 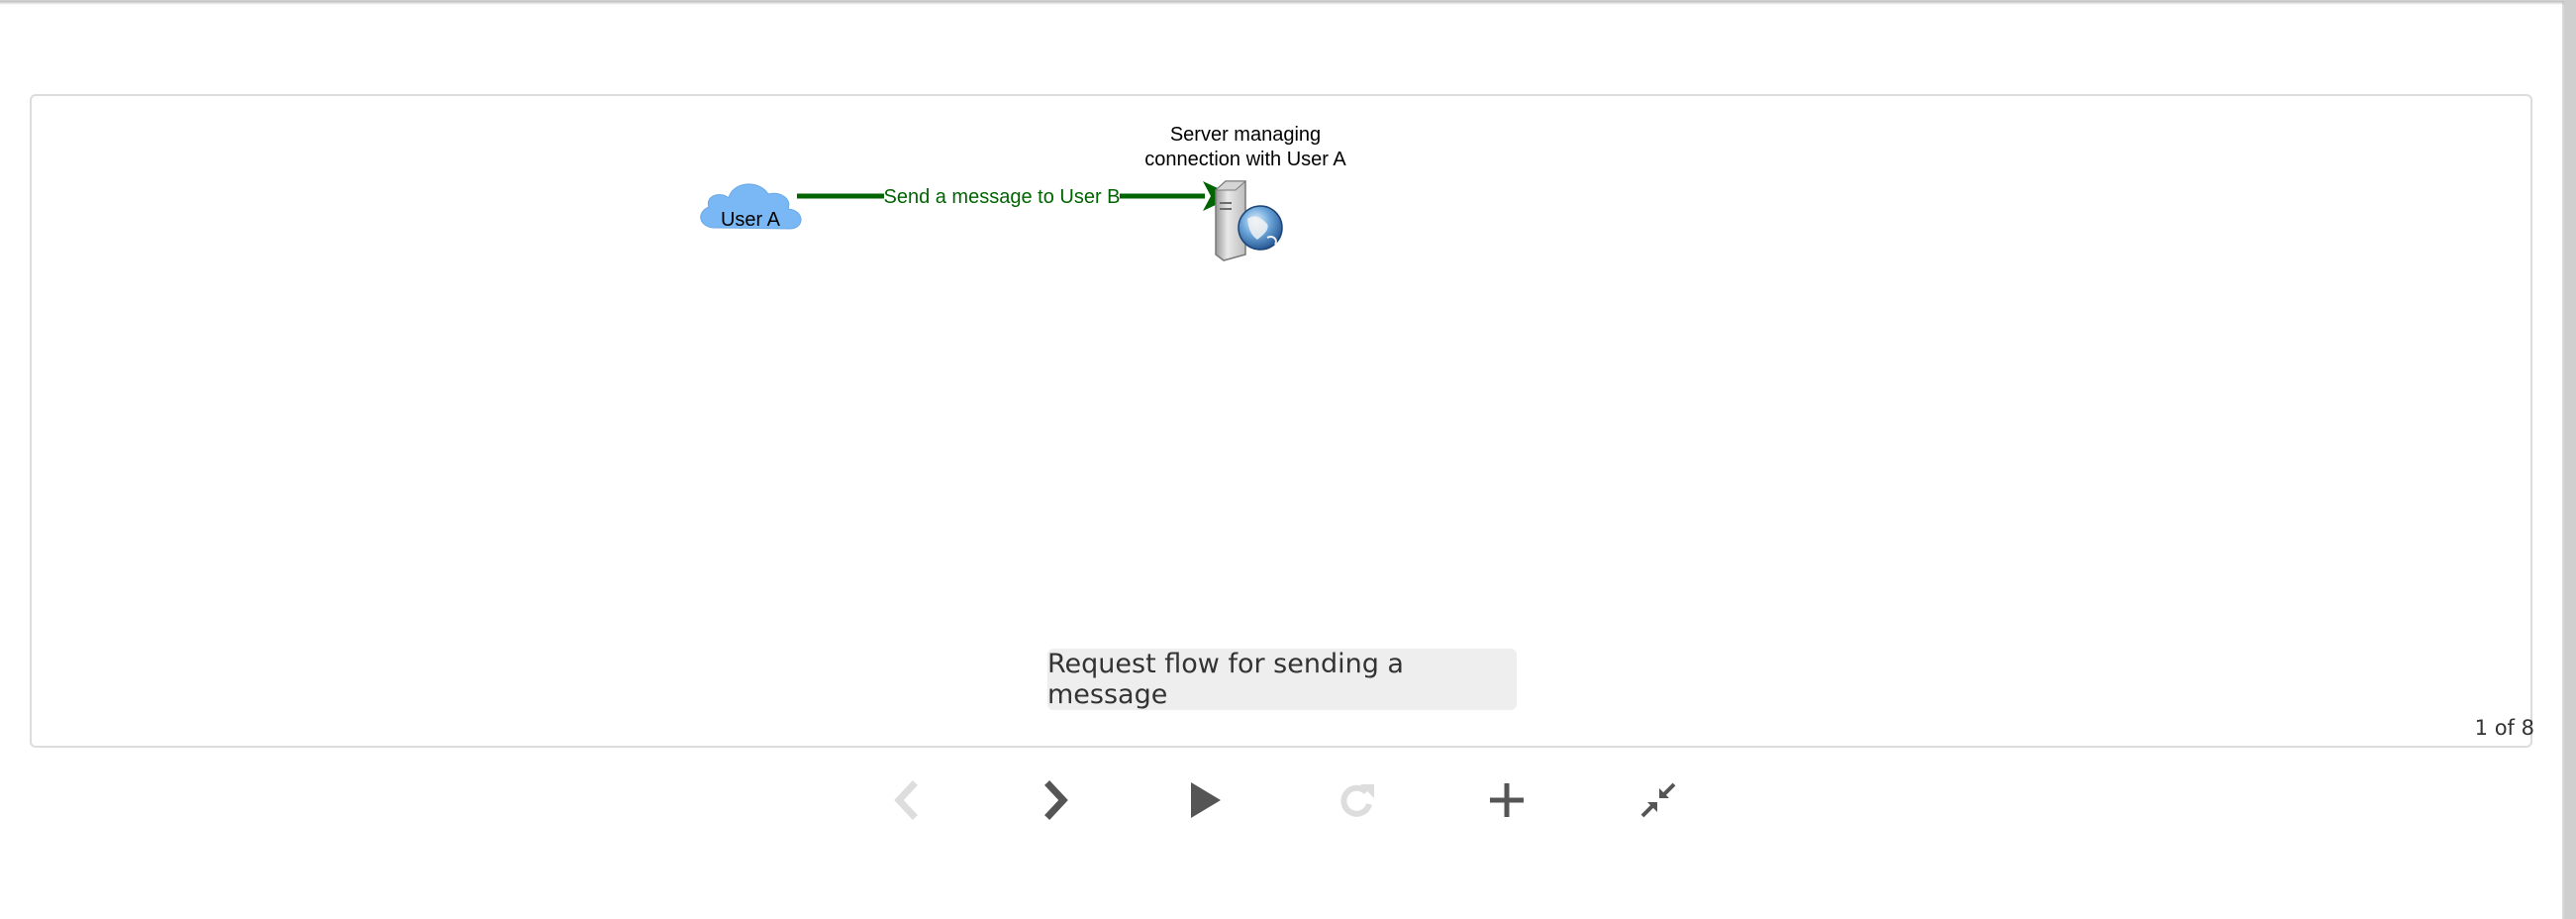 I want to click on next-button, so click(x=1056, y=800).